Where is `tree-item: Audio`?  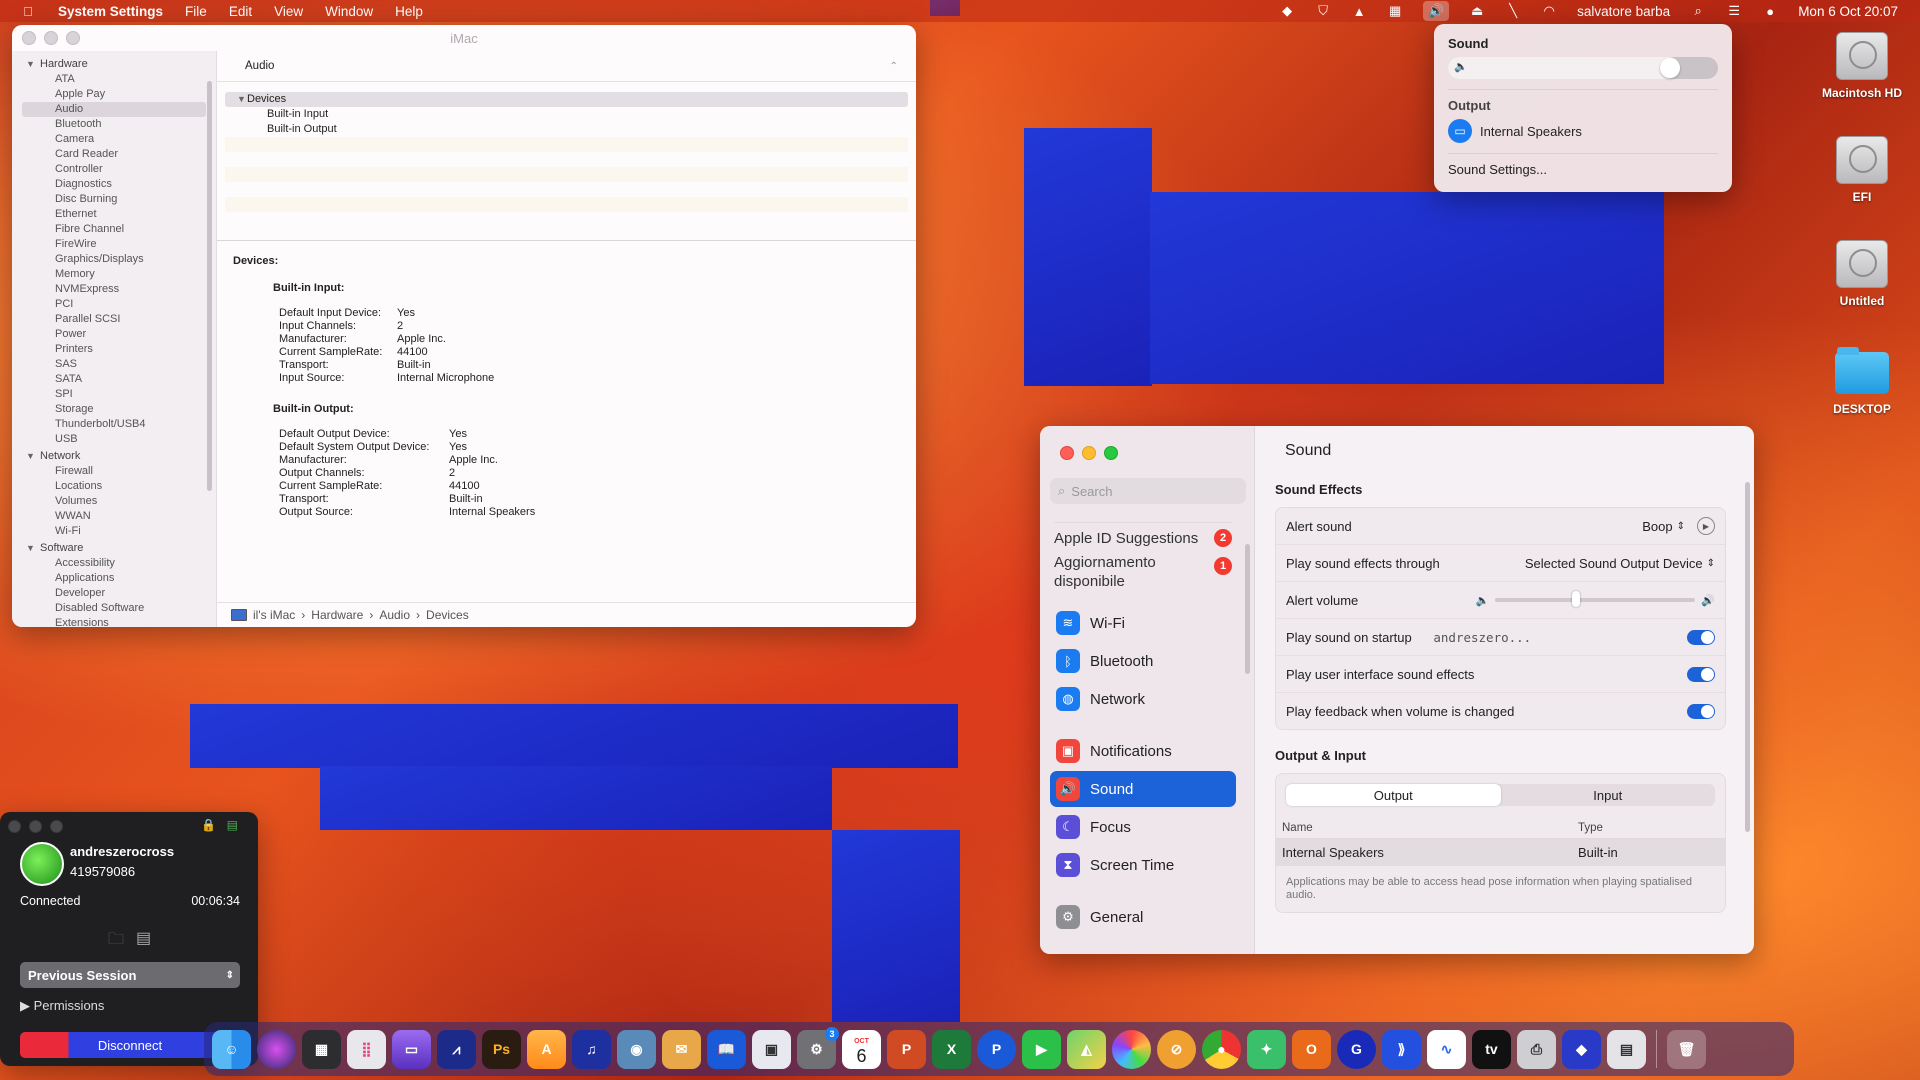
tree-item: Audio is located at coordinates (114, 109).